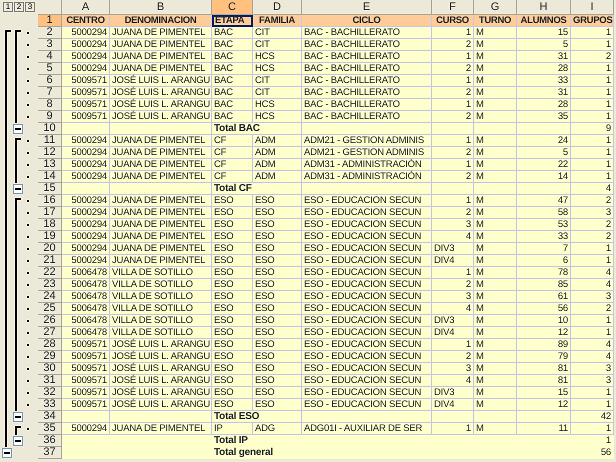 The width and height of the screenshot is (616, 462). Describe the element at coordinates (50, 213) in the screenshot. I see `row-header: 17` at that location.